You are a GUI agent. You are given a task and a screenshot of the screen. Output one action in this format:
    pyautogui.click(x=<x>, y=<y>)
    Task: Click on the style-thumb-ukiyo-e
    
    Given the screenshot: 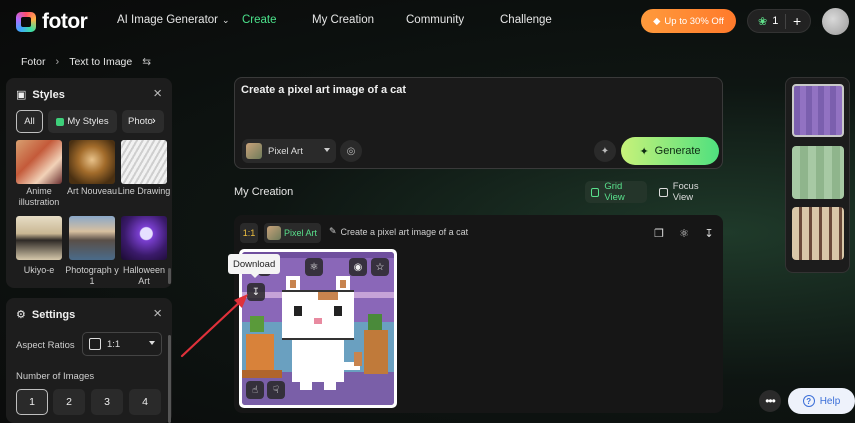 What is the action you would take?
    pyautogui.click(x=39, y=238)
    